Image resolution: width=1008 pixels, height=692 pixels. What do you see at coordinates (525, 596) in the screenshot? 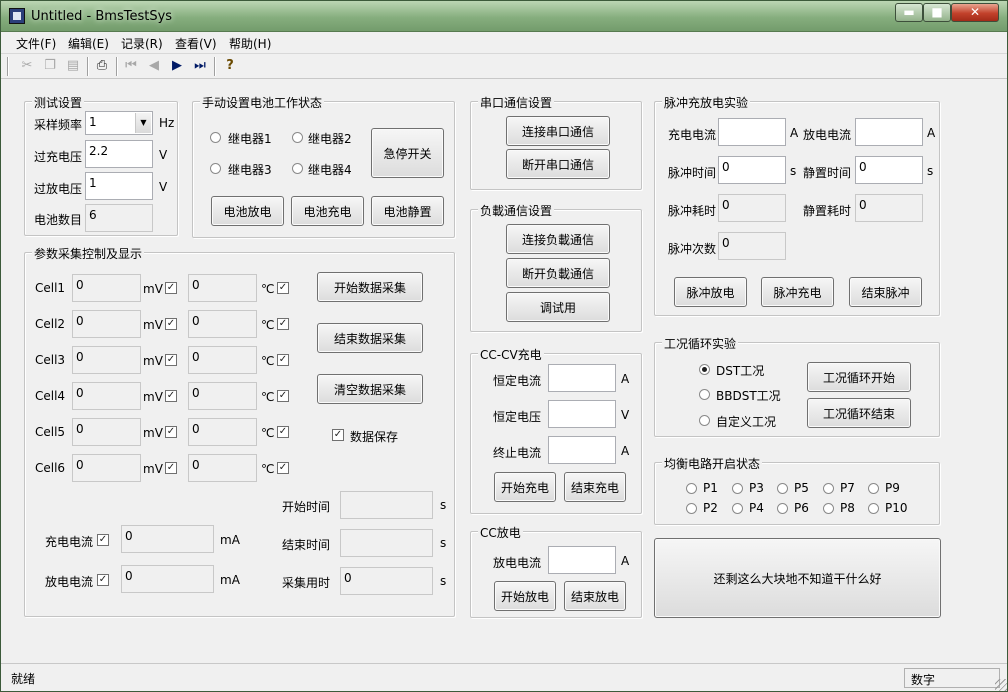
I see `start-discharge-button: 开始放电` at bounding box center [525, 596].